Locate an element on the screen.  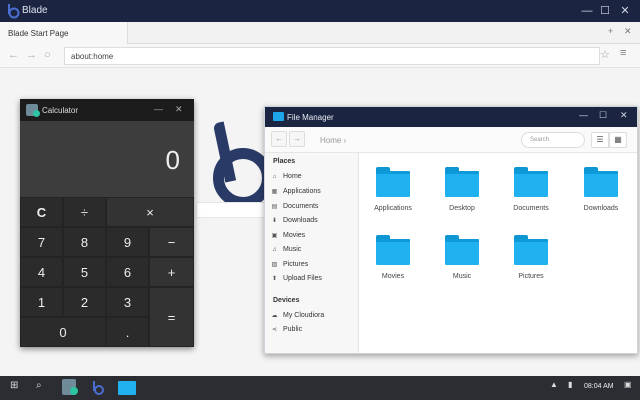
tab-label: Blade Start Page is located at coordinates (38, 33).